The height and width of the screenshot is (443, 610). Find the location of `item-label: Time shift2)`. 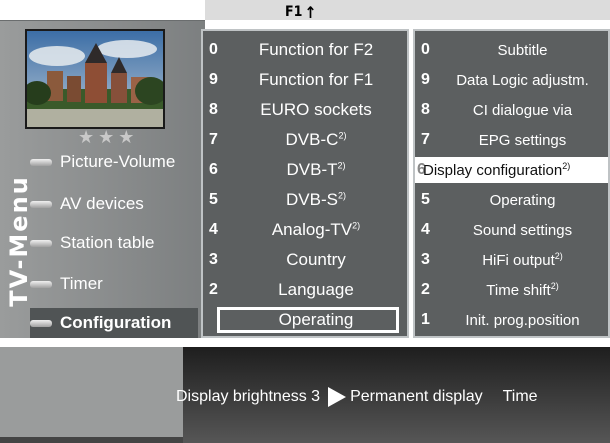

item-label: Time shift2) is located at coordinates (522, 290).